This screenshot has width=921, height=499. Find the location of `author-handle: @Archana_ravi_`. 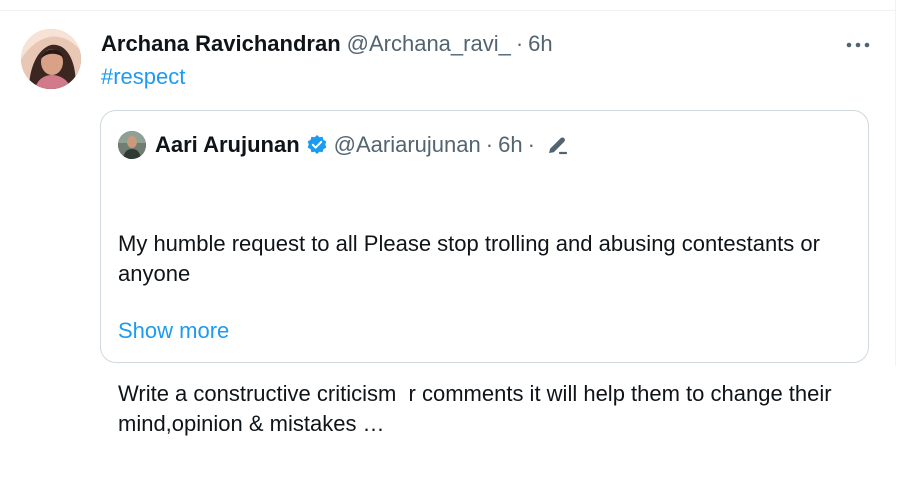

author-handle: @Archana_ravi_ is located at coordinates (429, 44).